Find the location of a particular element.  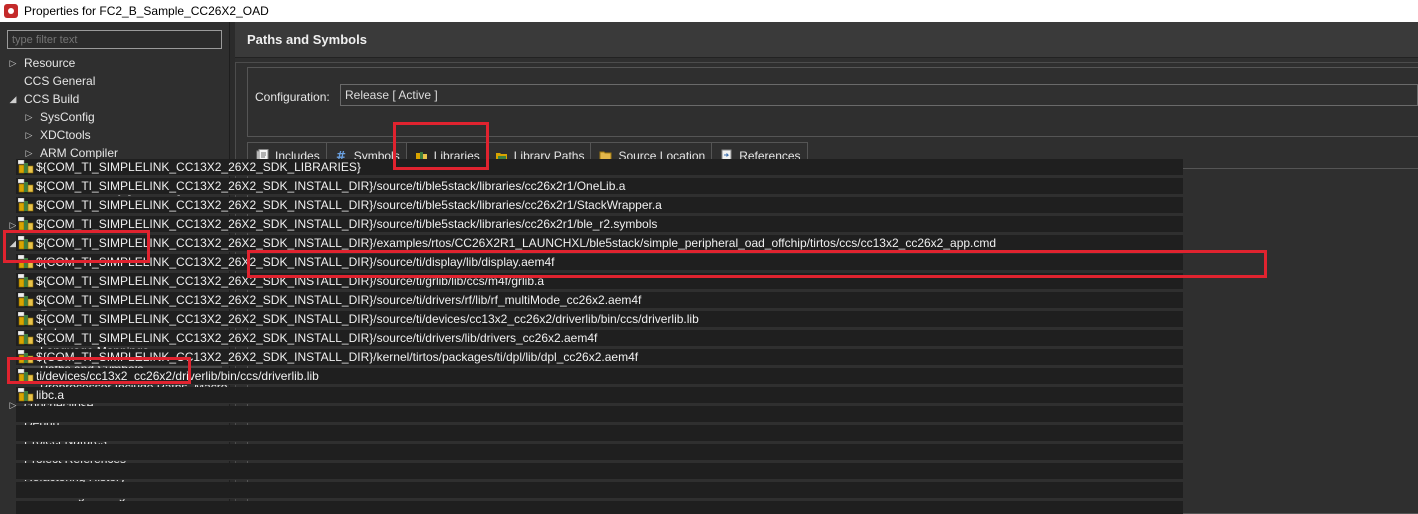

tree-item-label: ARM Compiler is located at coordinates (79, 153).